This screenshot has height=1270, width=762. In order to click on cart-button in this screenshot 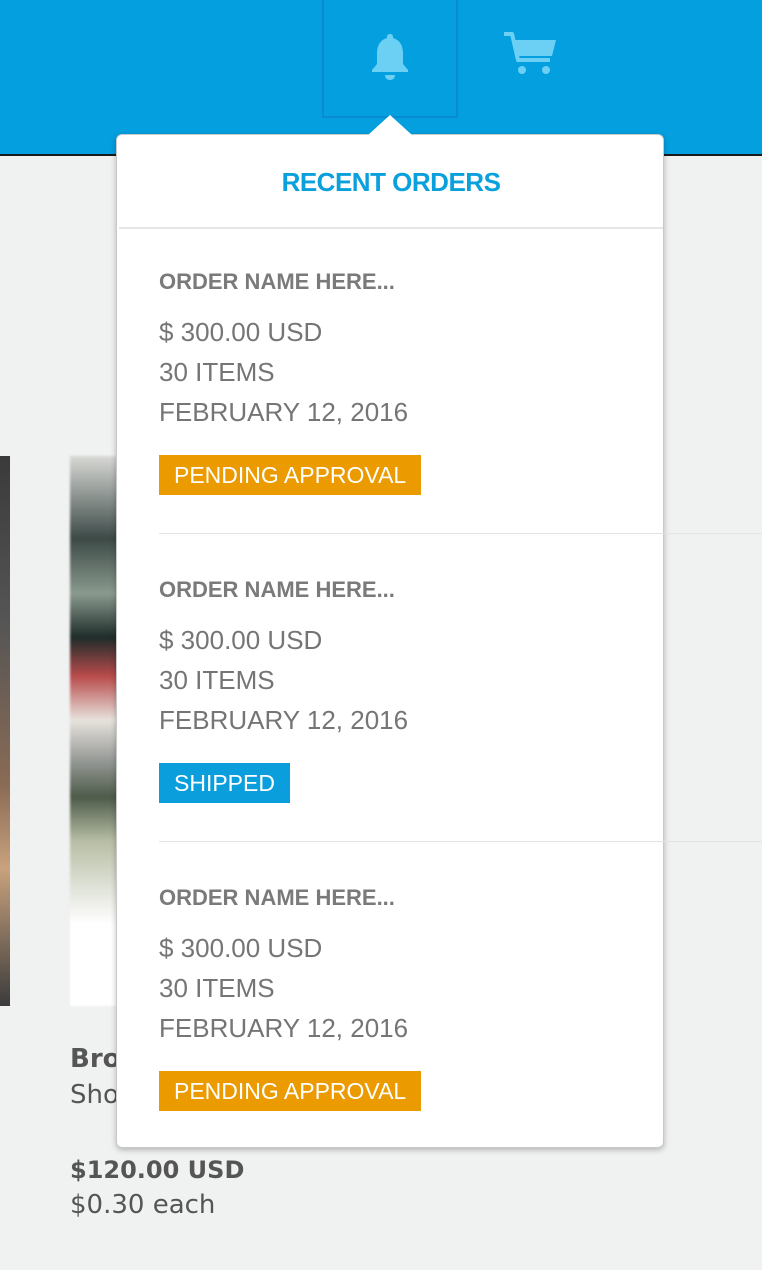, I will do `click(530, 56)`.